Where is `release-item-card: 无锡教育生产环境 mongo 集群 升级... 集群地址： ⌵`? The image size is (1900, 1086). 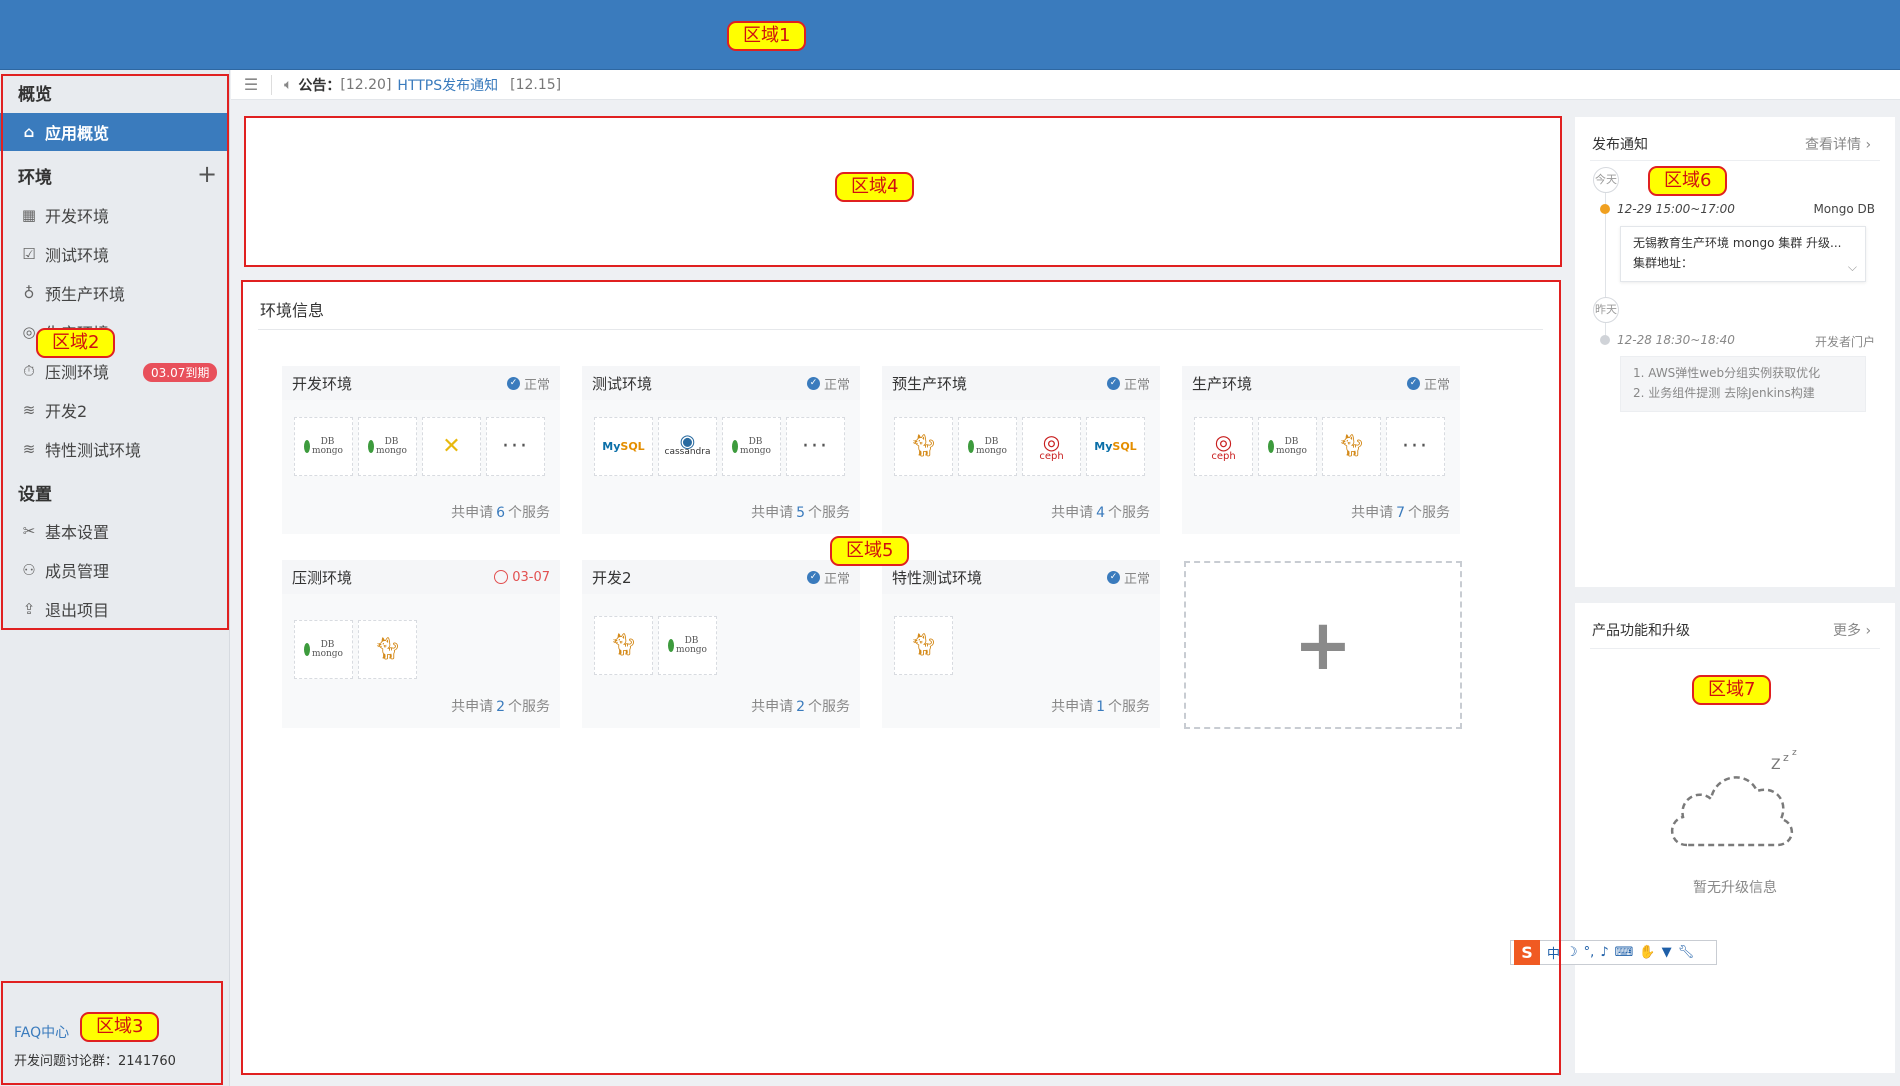 release-item-card: 无锡教育生产环境 mongo 集群 升级... 集群地址： ⌵ is located at coordinates (1743, 254).